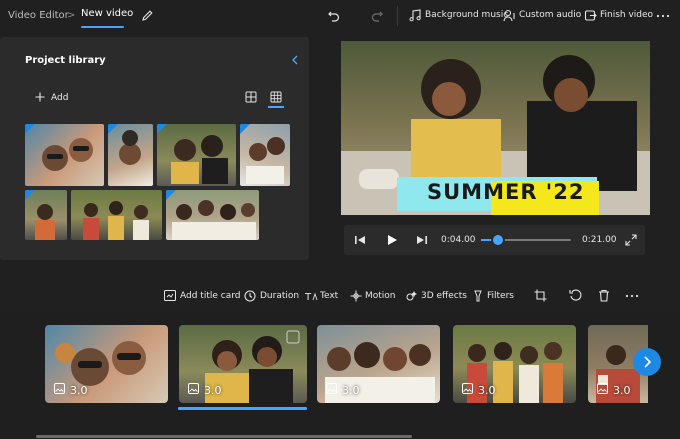 The width and height of the screenshot is (680, 439). What do you see at coordinates (599, 240) in the screenshot?
I see `total-time: 0:21.00` at bounding box center [599, 240].